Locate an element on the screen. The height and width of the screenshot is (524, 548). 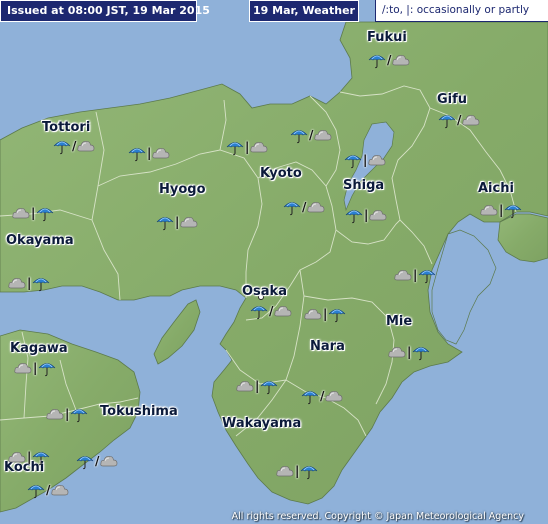
forecast-hyogo-north: | is located at coordinates (149, 153).